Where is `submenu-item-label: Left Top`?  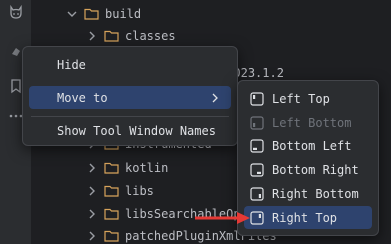
submenu-item-label: Left Top is located at coordinates (301, 98).